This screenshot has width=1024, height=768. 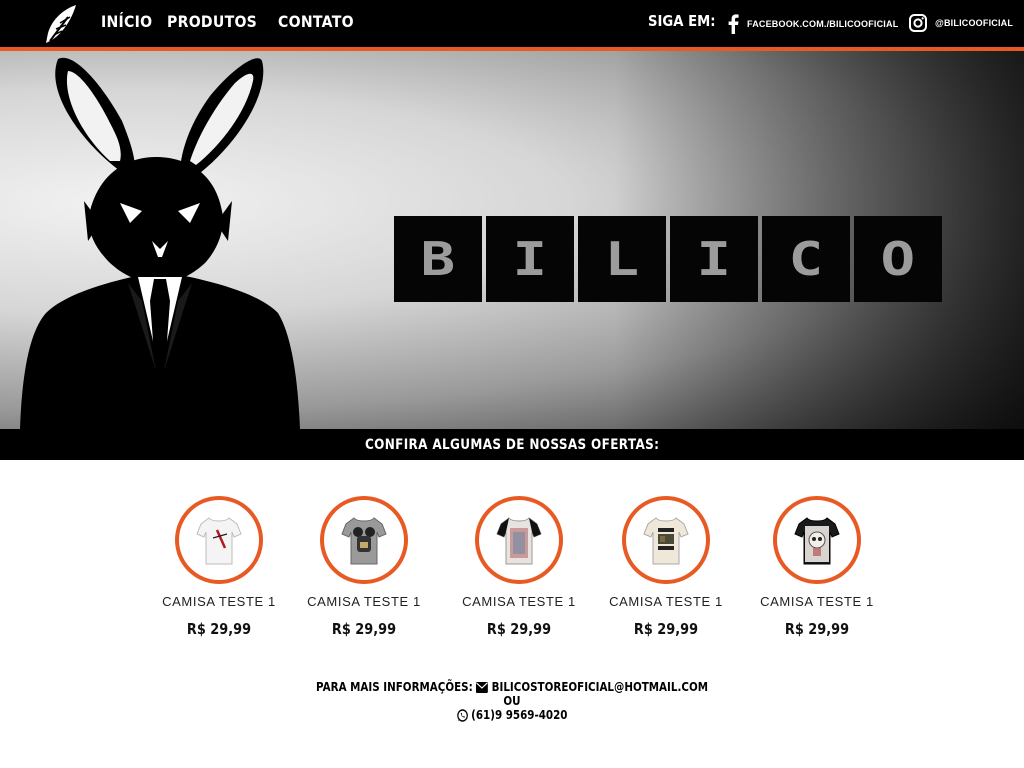 I want to click on instagram-link: @BILICOOFICIAL, so click(x=961, y=23).